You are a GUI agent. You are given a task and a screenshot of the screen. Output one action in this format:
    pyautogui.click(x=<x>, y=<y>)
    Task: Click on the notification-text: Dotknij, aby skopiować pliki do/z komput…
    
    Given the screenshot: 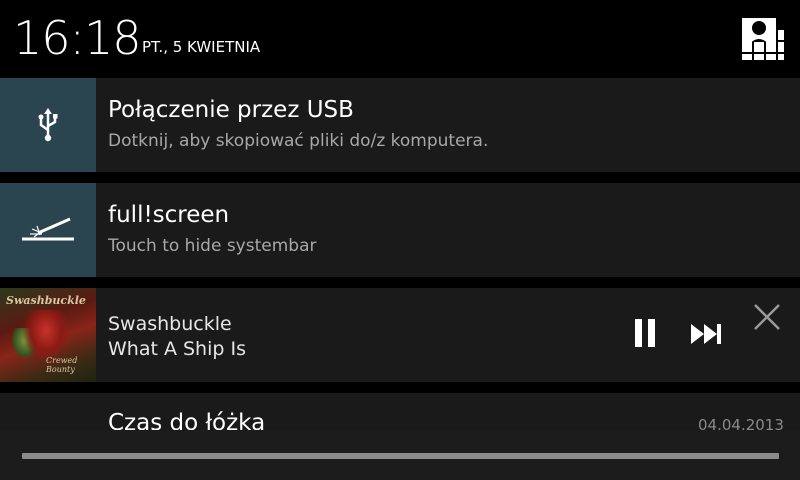 What is the action you would take?
    pyautogui.click(x=298, y=141)
    